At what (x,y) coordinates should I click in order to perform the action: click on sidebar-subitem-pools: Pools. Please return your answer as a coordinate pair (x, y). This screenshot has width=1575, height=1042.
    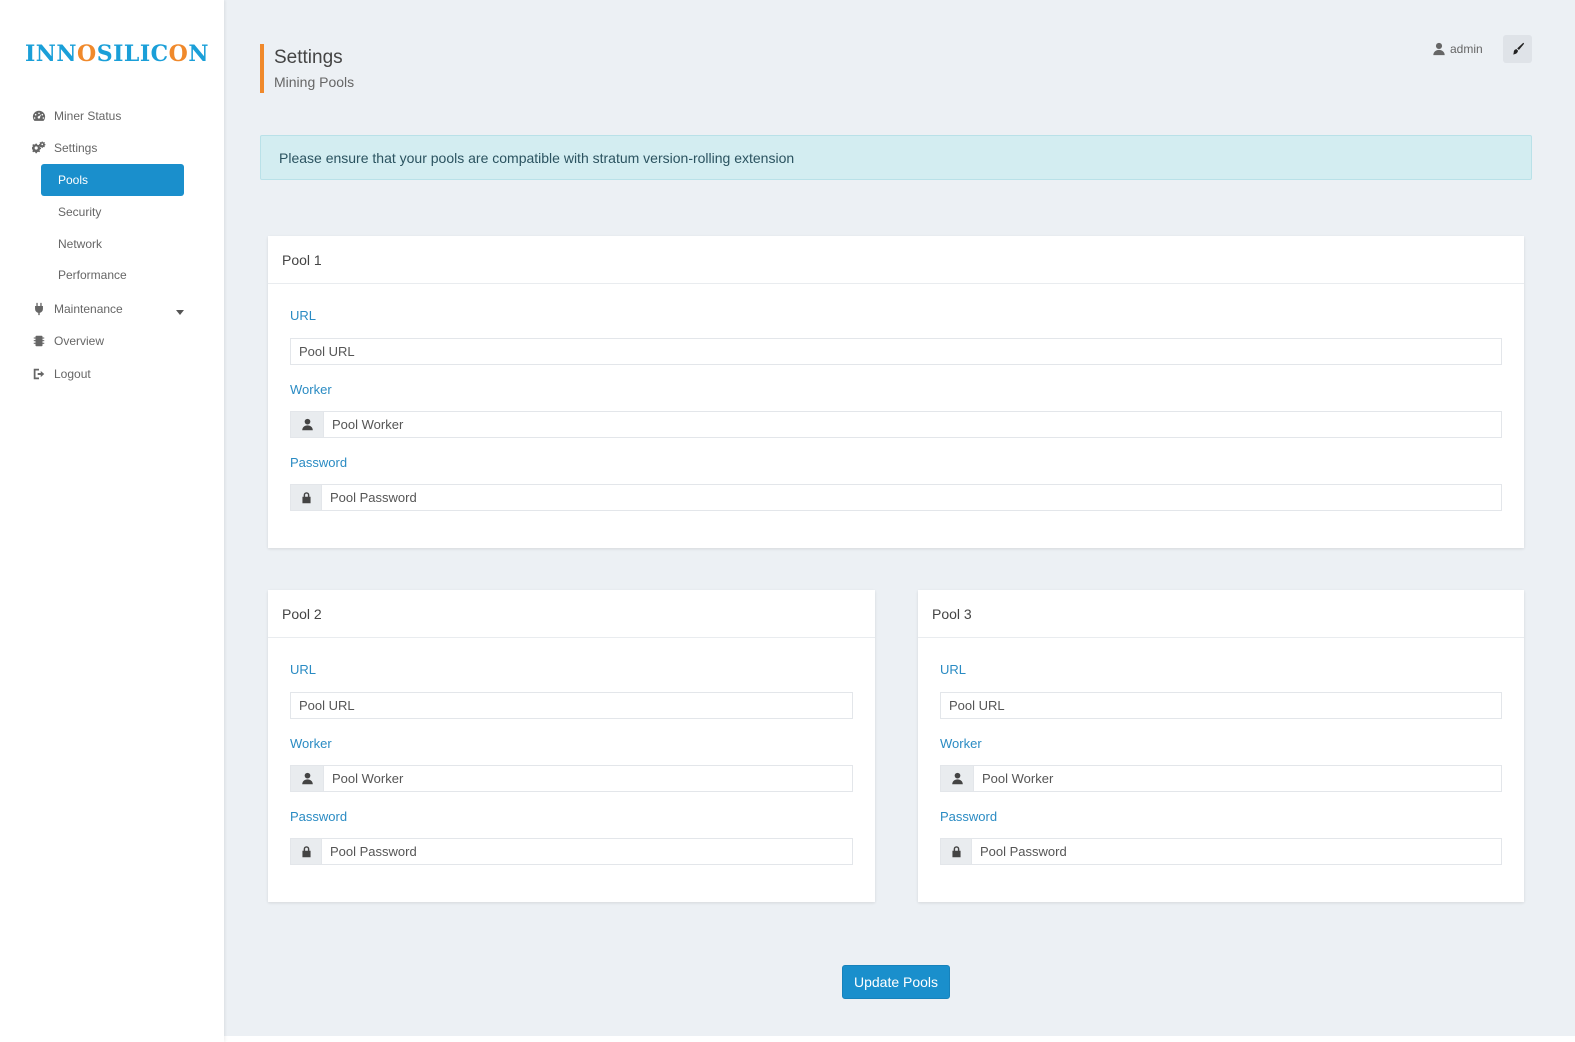
    Looking at the image, I should click on (112, 180).